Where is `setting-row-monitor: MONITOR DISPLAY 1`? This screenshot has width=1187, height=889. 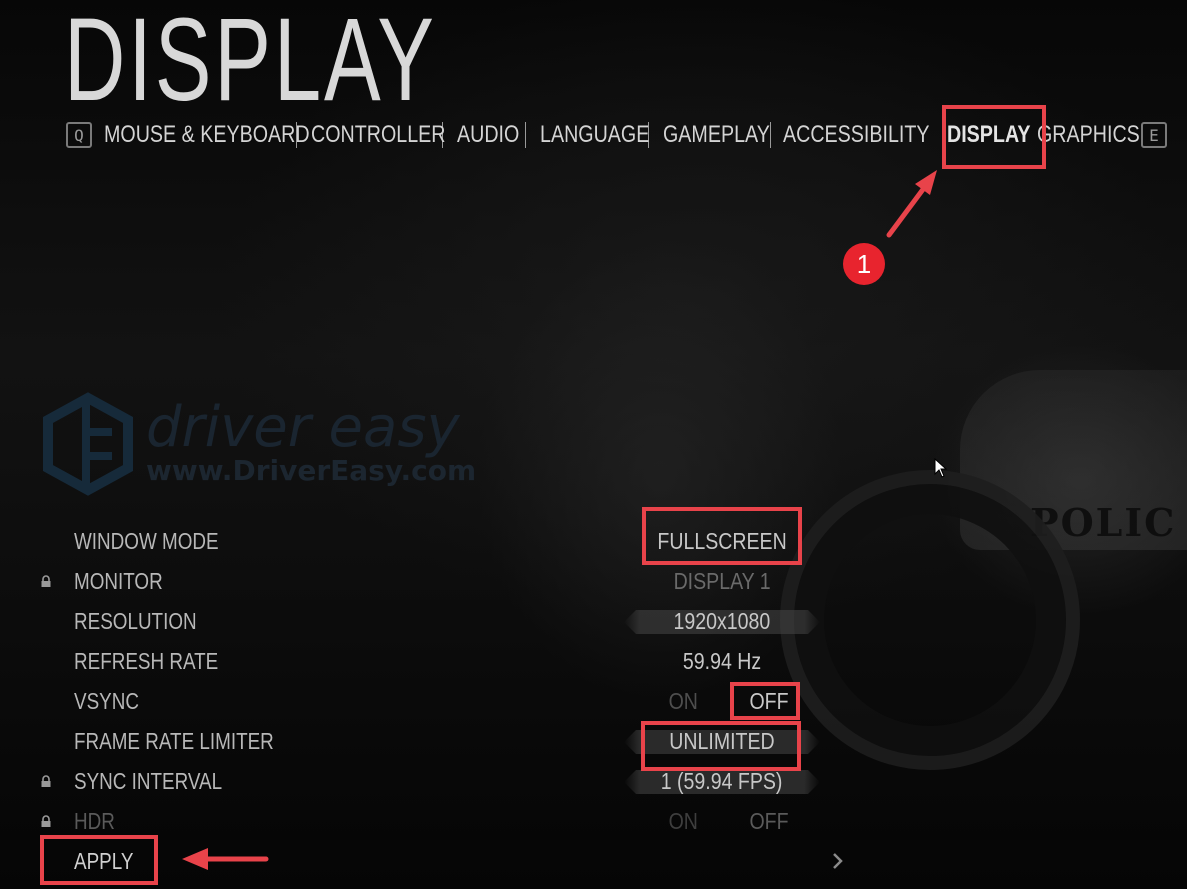 setting-row-monitor: MONITOR DISPLAY 1 is located at coordinates (450, 582).